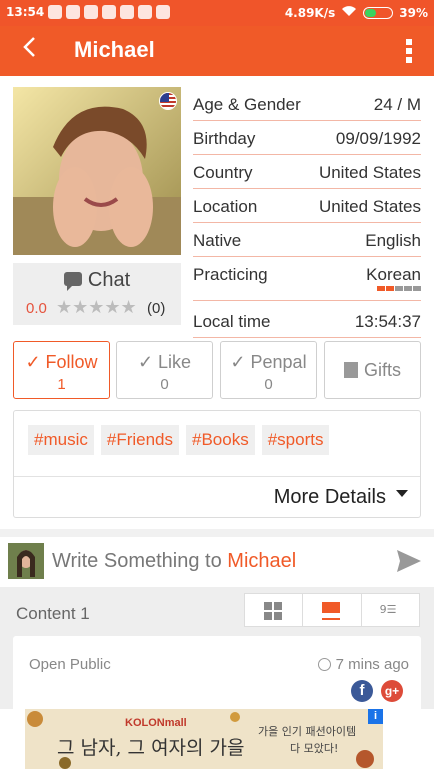 Image resolution: width=434 pixels, height=769 pixels. I want to click on section-divider, so click(217, 533).